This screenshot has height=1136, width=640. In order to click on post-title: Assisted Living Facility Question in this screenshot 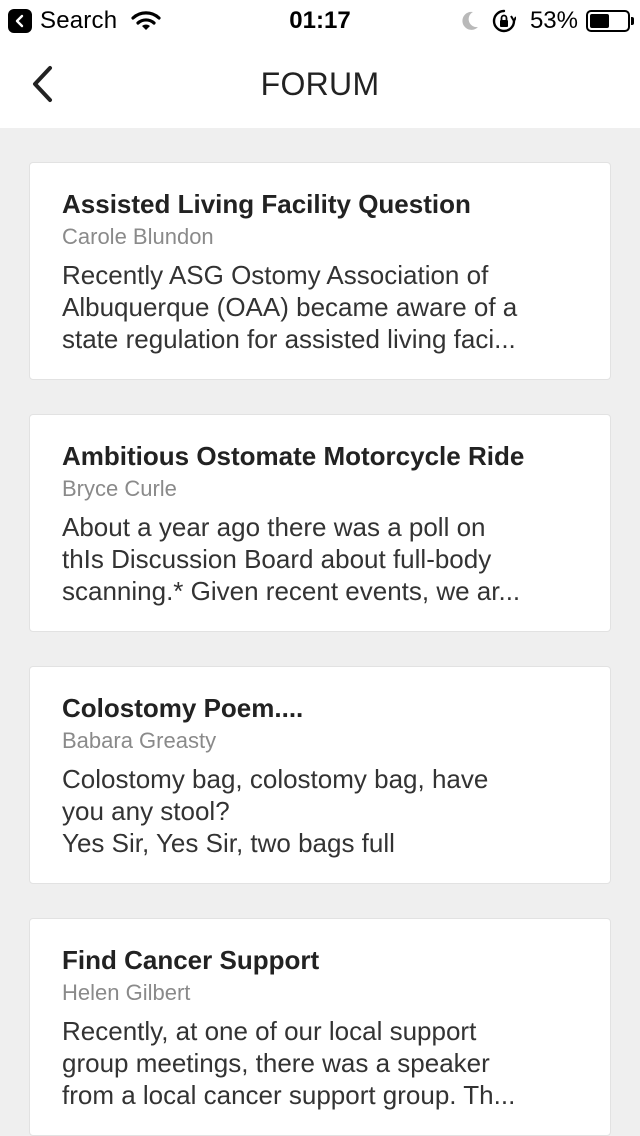, I will do `click(266, 204)`.